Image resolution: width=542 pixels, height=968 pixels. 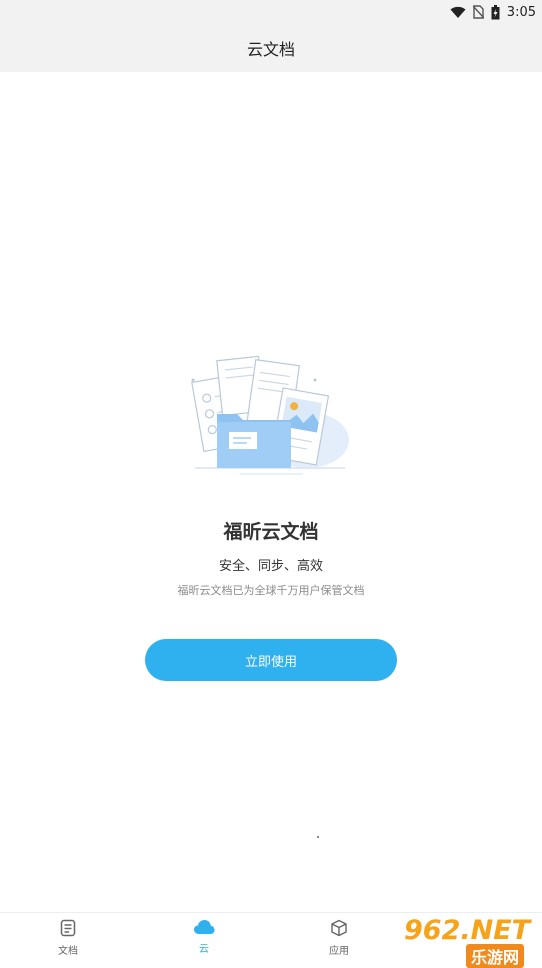 I want to click on status-icons: 3:05, so click(x=493, y=12).